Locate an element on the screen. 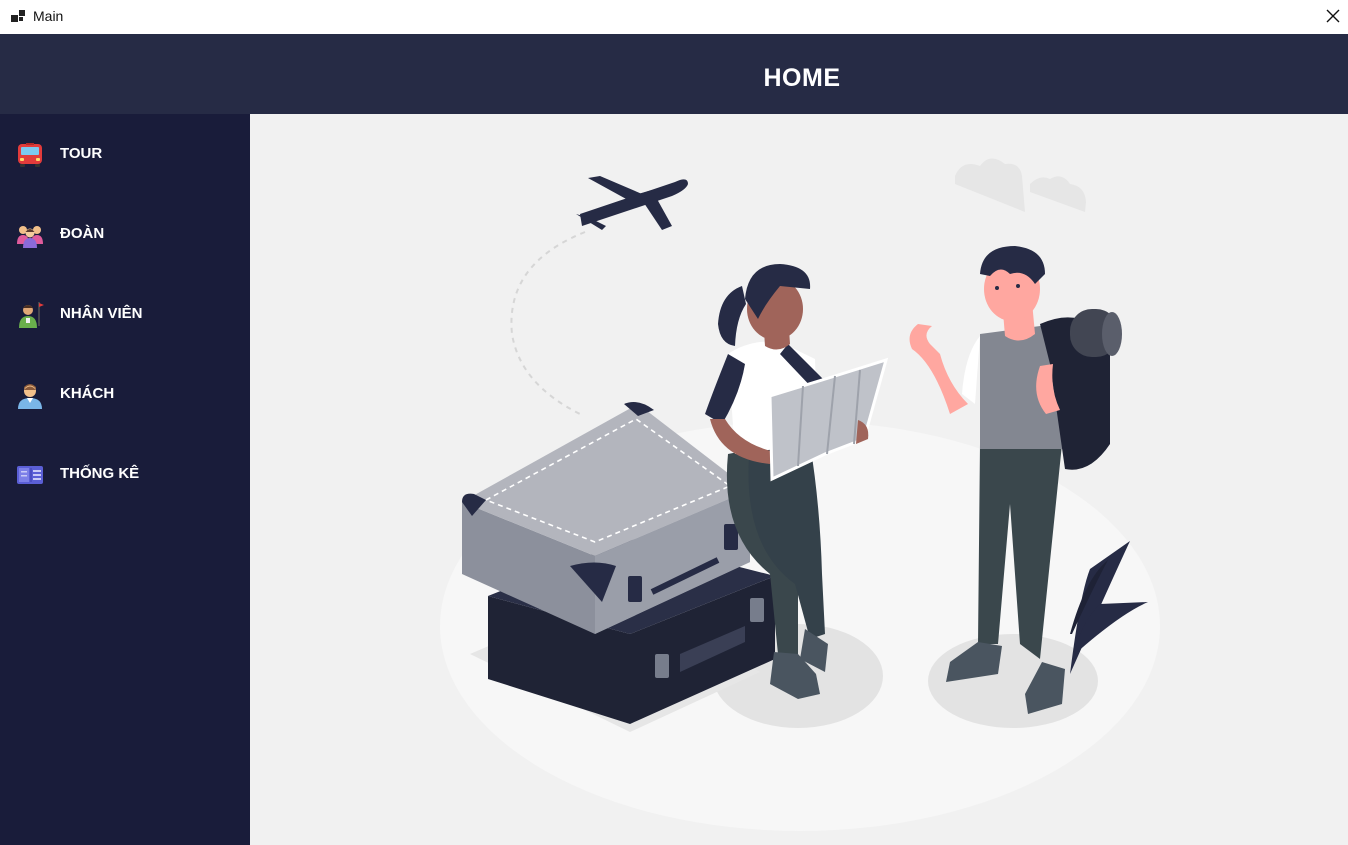 Image resolution: width=1348 pixels, height=845 pixels. bus-icon is located at coordinates (30, 155).